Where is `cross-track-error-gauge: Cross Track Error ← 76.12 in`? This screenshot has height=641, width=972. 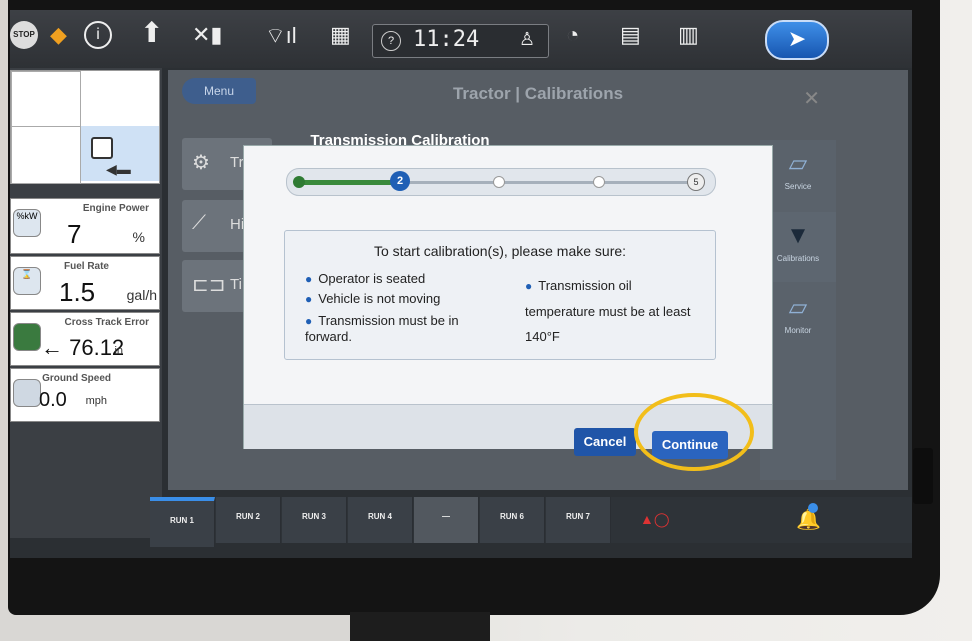 cross-track-error-gauge: Cross Track Error ← 76.12 in is located at coordinates (85, 339).